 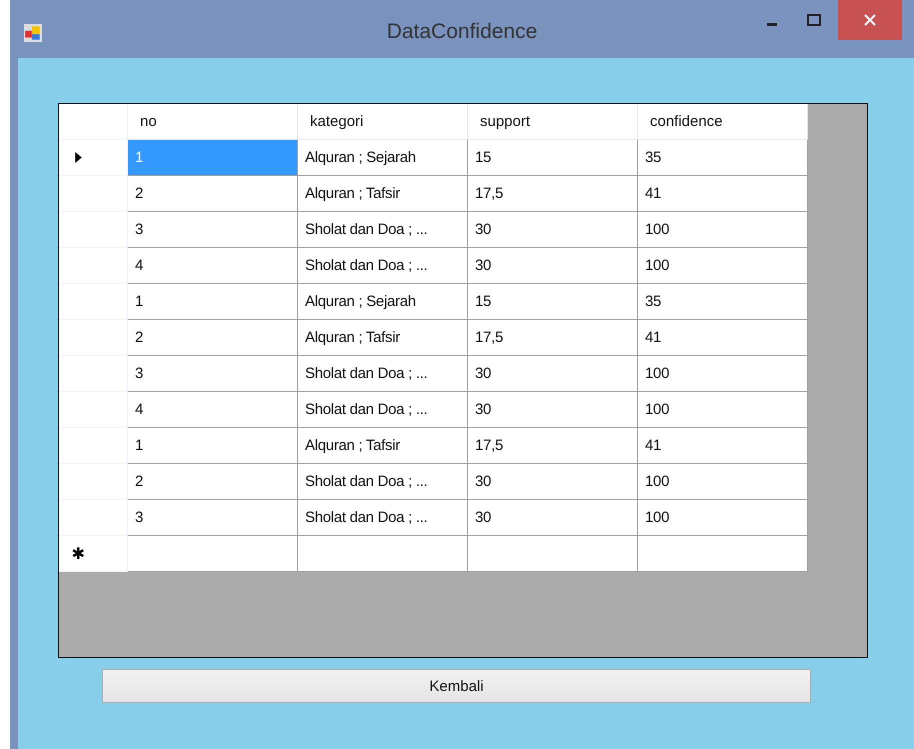 What do you see at coordinates (33, 33) in the screenshot?
I see `app-icon` at bounding box center [33, 33].